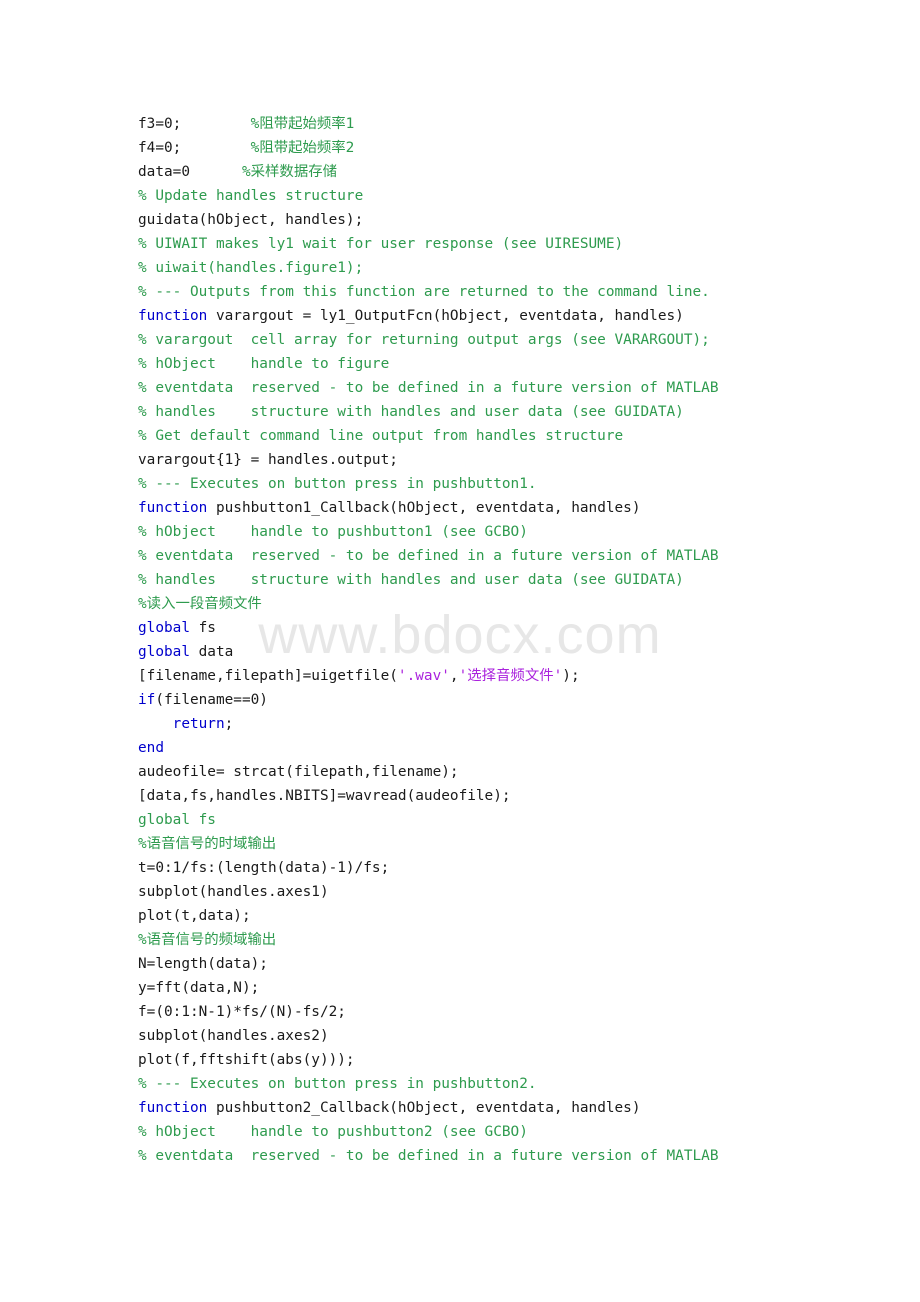  Describe the element at coordinates (211, 940) in the screenshot. I see `code-token-comment: 语音信号的频域输出` at that location.